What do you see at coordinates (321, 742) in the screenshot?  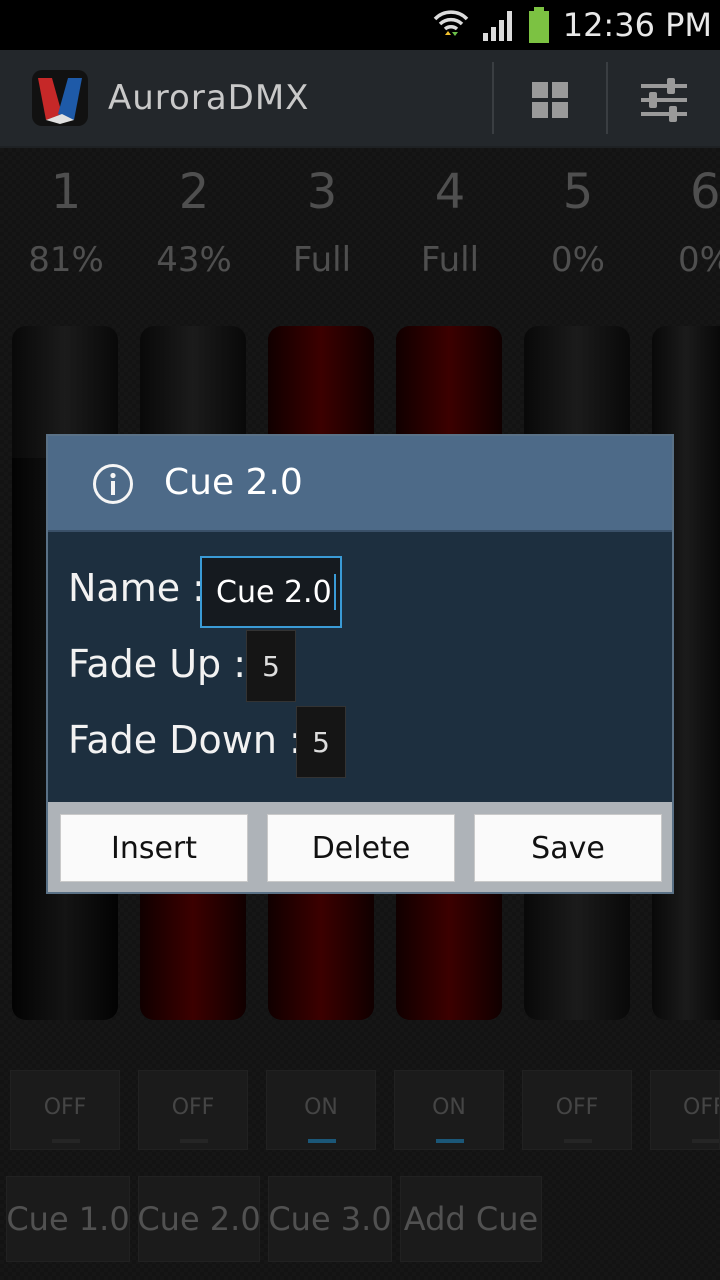 I see `fade-down-input: 5` at bounding box center [321, 742].